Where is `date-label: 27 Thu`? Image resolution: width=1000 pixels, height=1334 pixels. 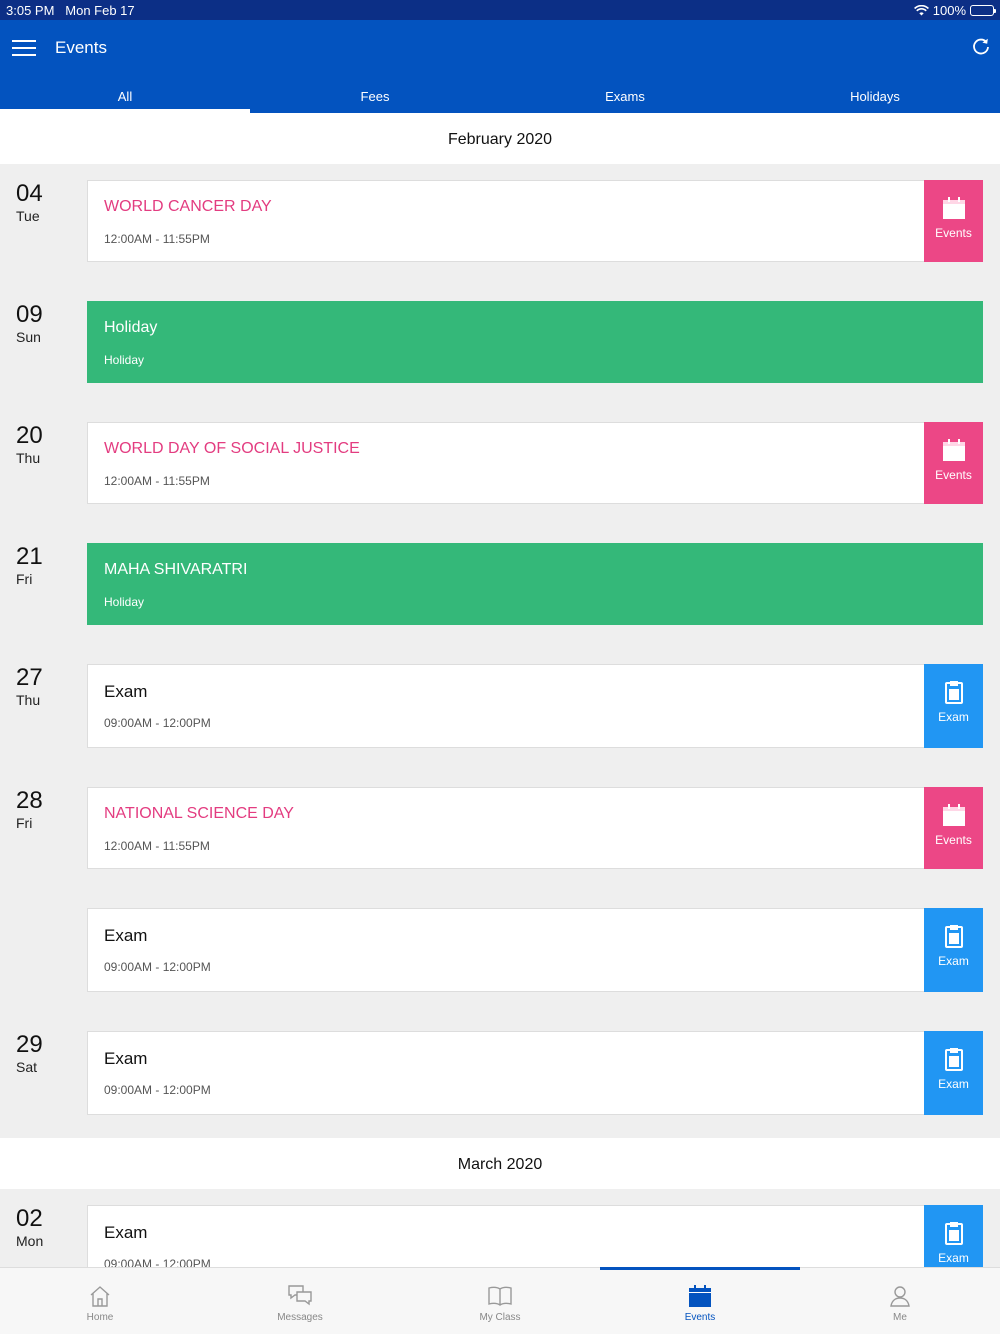
date-label: 27 Thu is located at coordinates (29, 686).